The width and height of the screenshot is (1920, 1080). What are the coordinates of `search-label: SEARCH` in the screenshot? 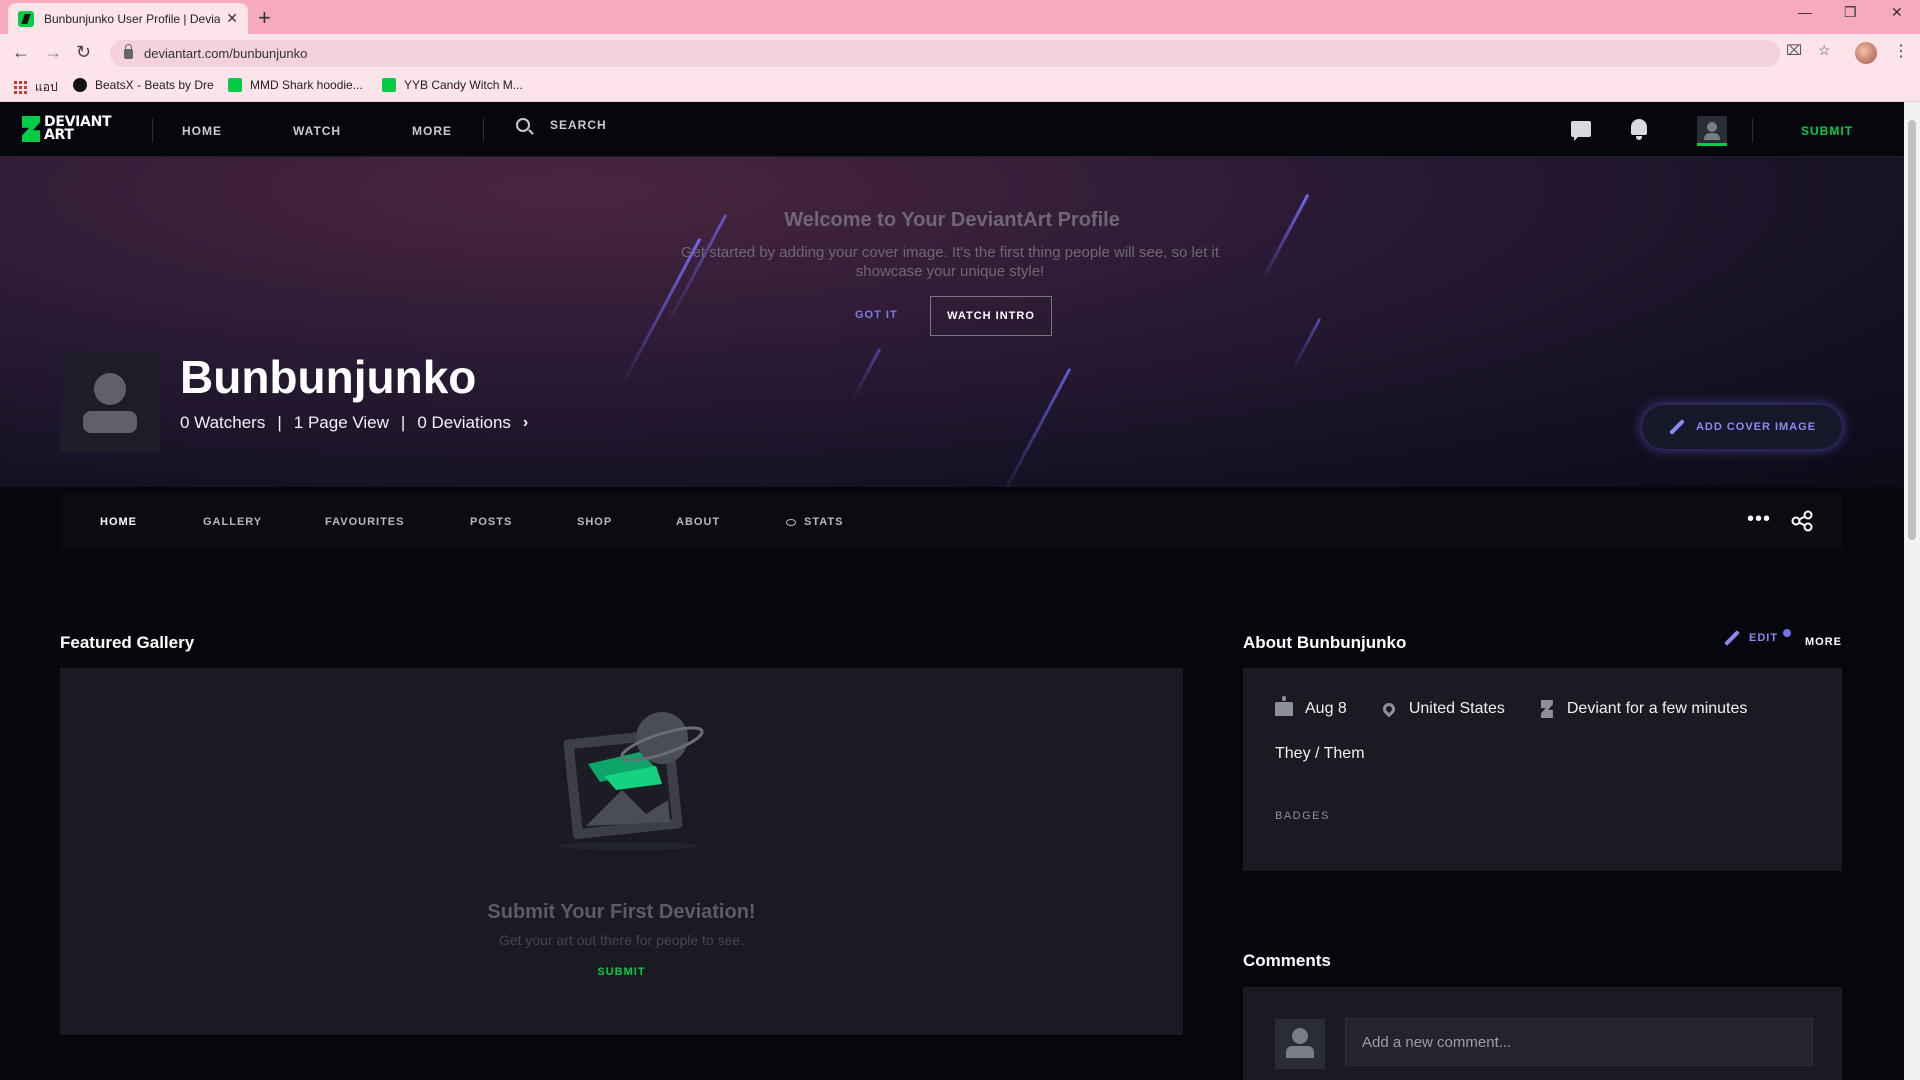 It's located at (578, 125).